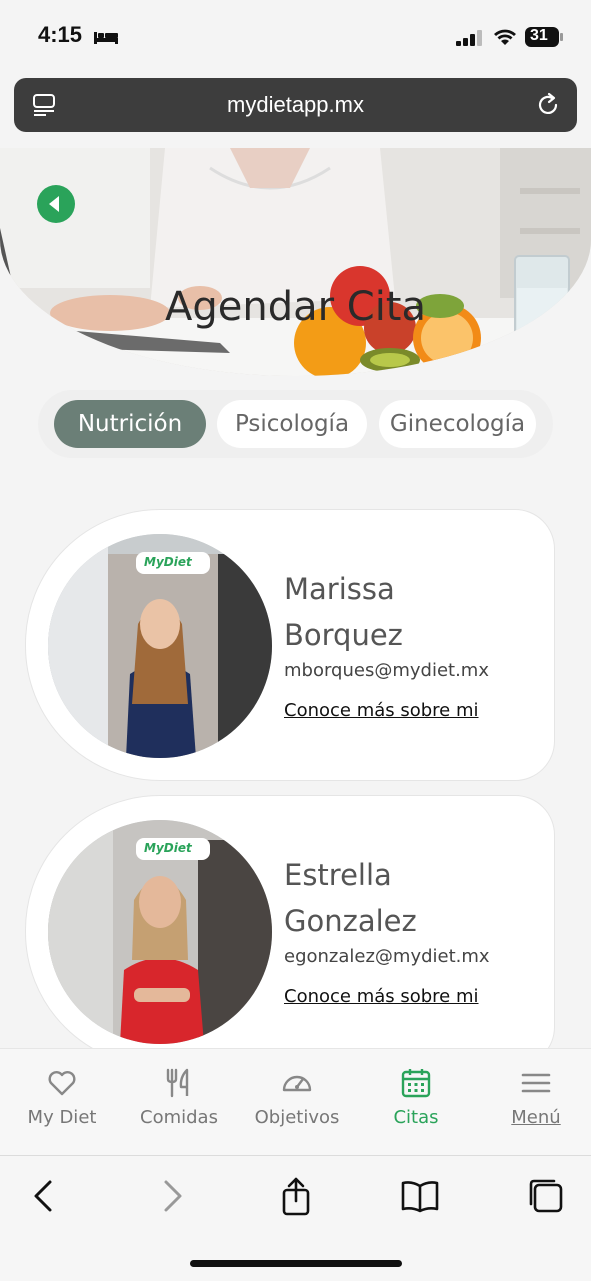  Describe the element at coordinates (295, 307) in the screenshot. I see `page-title: Agendar Cita` at that location.